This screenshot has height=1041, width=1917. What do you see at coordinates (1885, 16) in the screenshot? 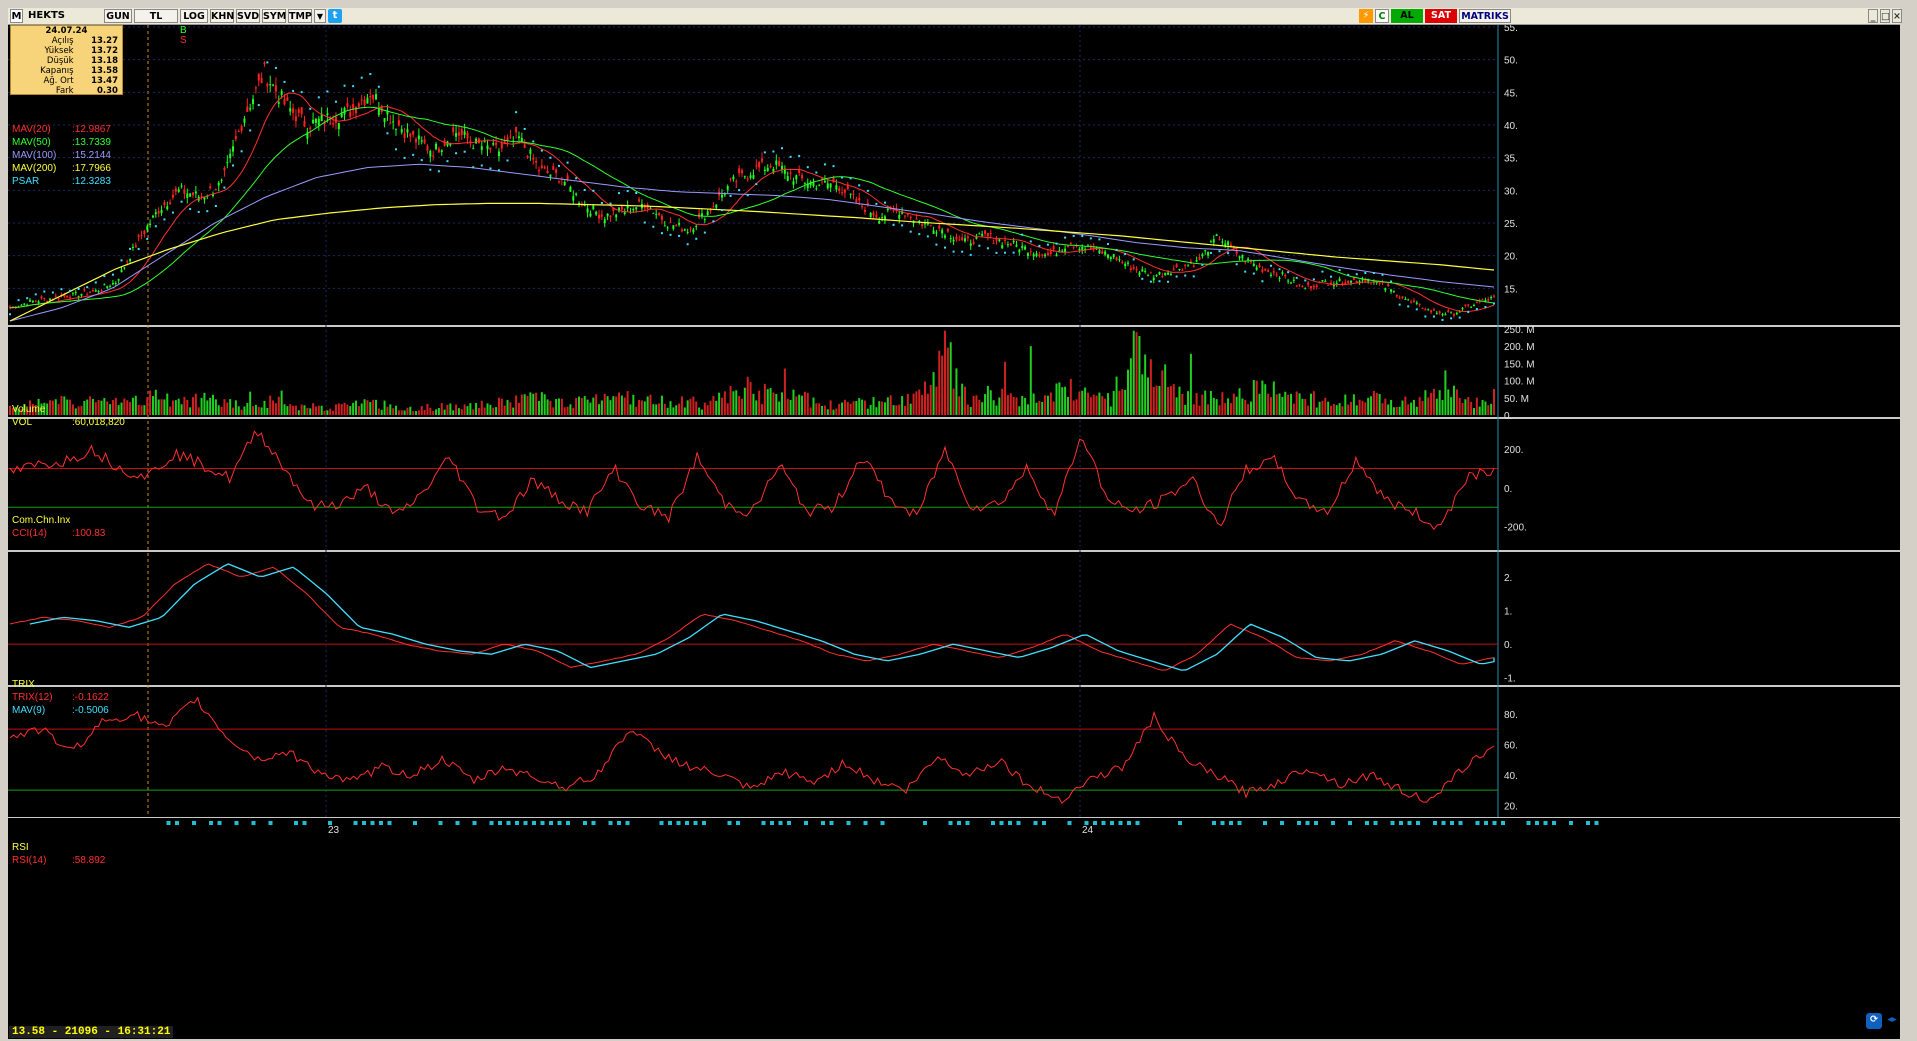
I see `maximize-icon: □` at bounding box center [1885, 16].